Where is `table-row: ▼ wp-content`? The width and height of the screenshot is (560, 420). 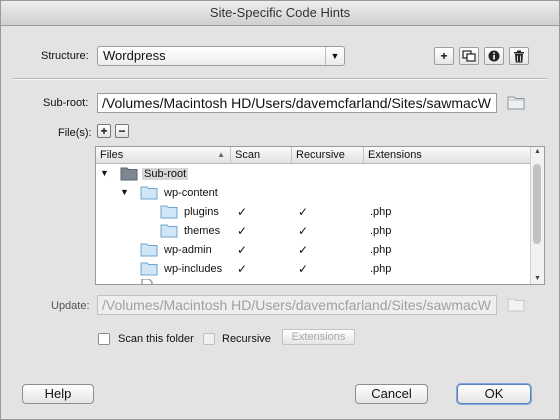
table-row: ▼ wp-content is located at coordinates (314, 193).